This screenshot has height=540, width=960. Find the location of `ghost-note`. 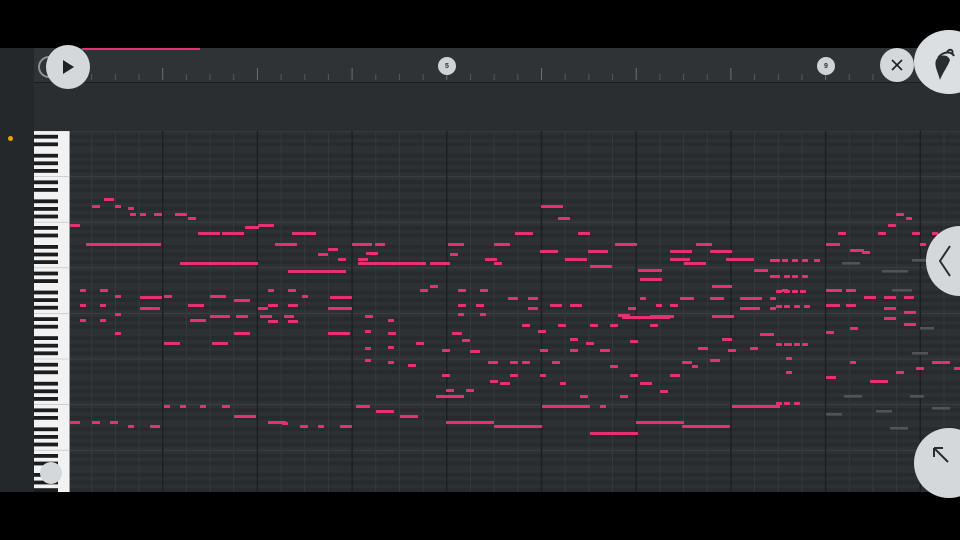

ghost-note is located at coordinates (851, 263).